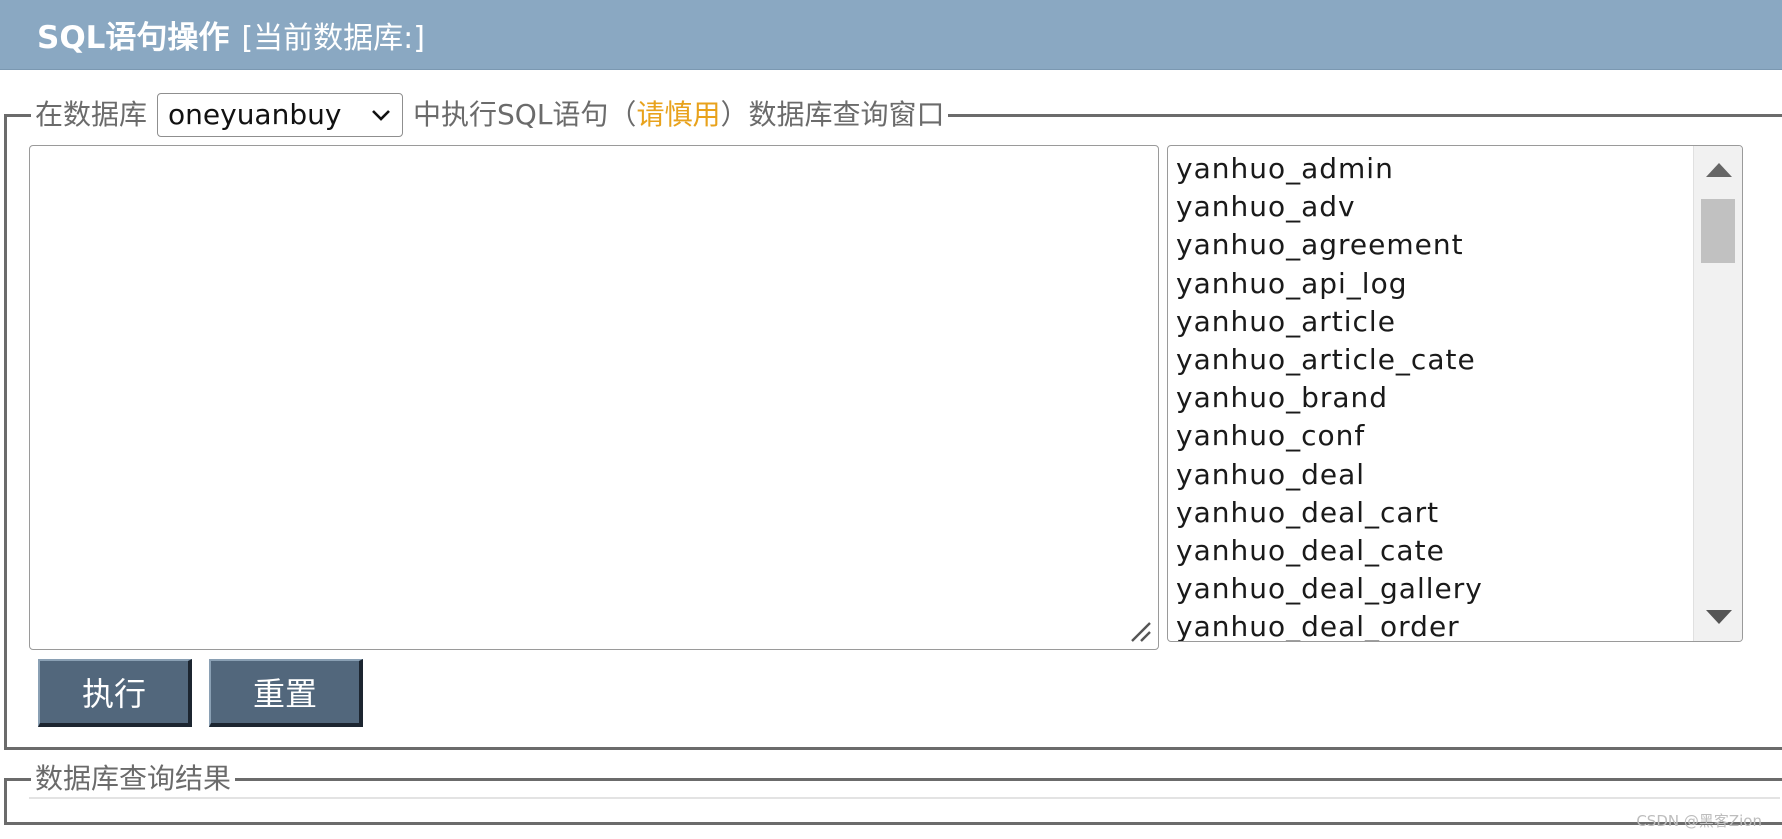 The height and width of the screenshot is (839, 1782). I want to click on table-list-item: yanhuo_api_log, so click(1434, 284).